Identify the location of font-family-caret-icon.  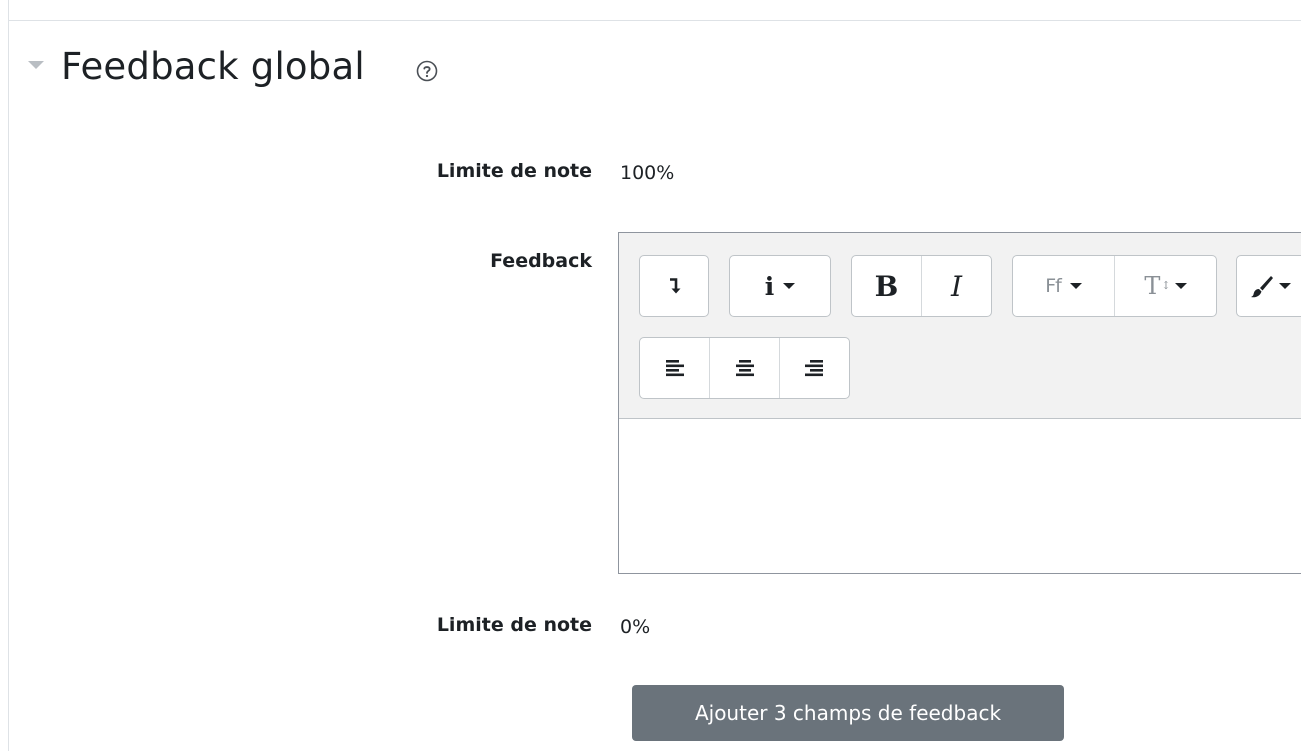
(1075, 286).